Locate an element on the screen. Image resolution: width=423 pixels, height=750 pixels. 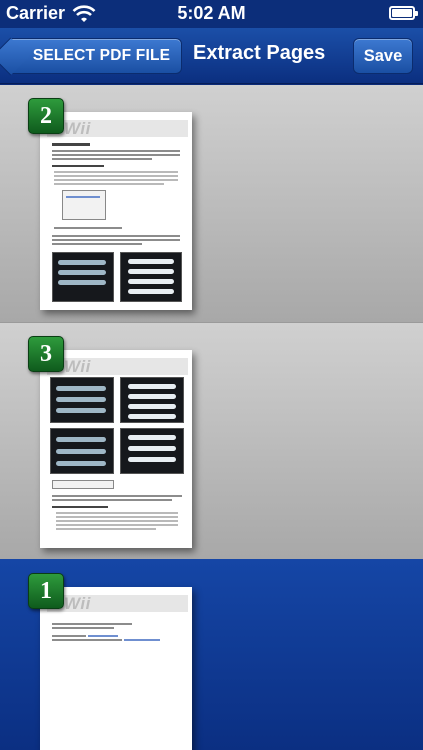
page-number-badge: 1 is located at coordinates (46, 591).